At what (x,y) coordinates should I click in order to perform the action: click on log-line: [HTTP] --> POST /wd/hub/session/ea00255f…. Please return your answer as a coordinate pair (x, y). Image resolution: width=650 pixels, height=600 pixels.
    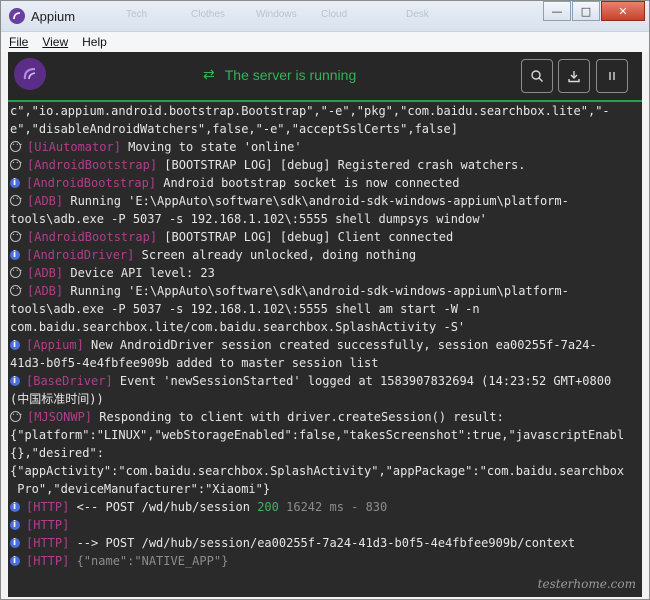
    Looking at the image, I should click on (327, 543).